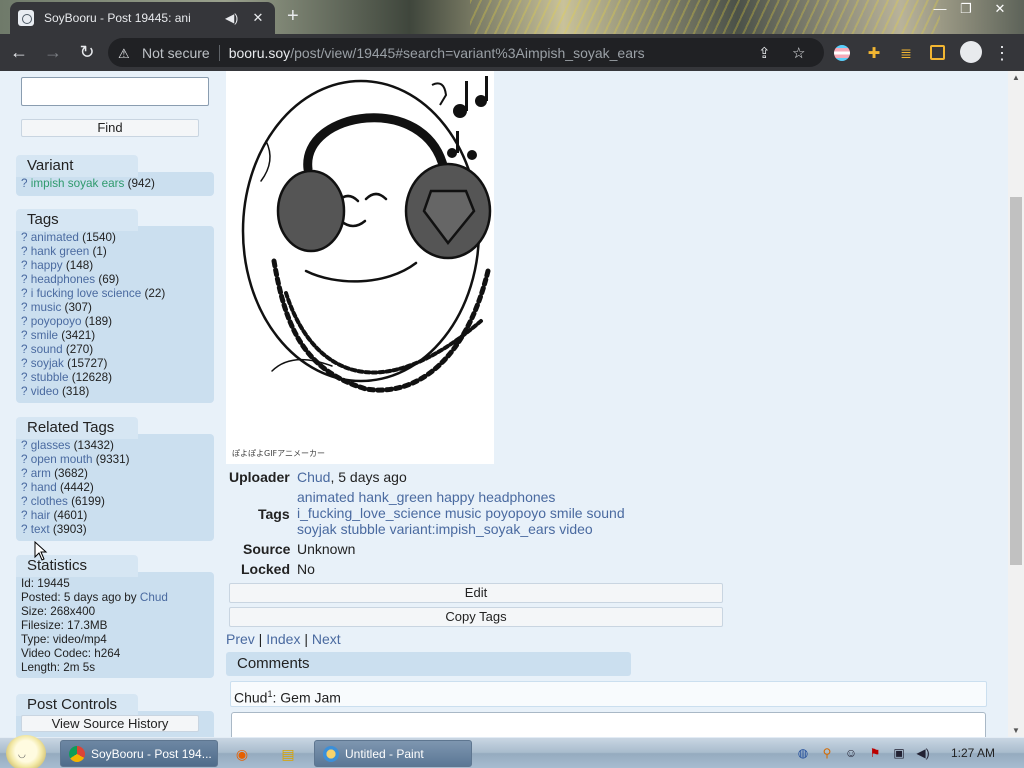  Describe the element at coordinates (154, 597) in the screenshot. I see `stat-posted-user-link: Chud` at that location.